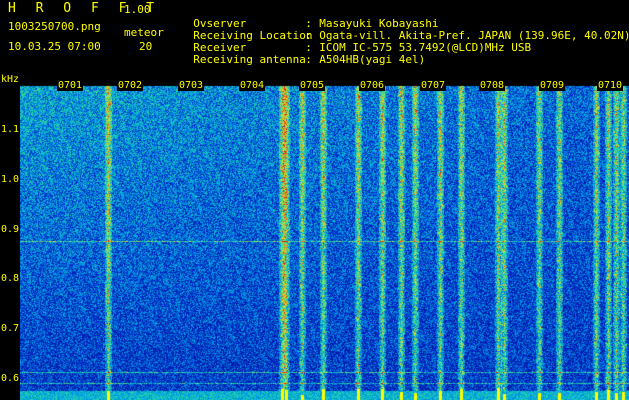 The width and height of the screenshot is (629, 400). Describe the element at coordinates (308, 59) in the screenshot. I see `info-sep: :` at that location.